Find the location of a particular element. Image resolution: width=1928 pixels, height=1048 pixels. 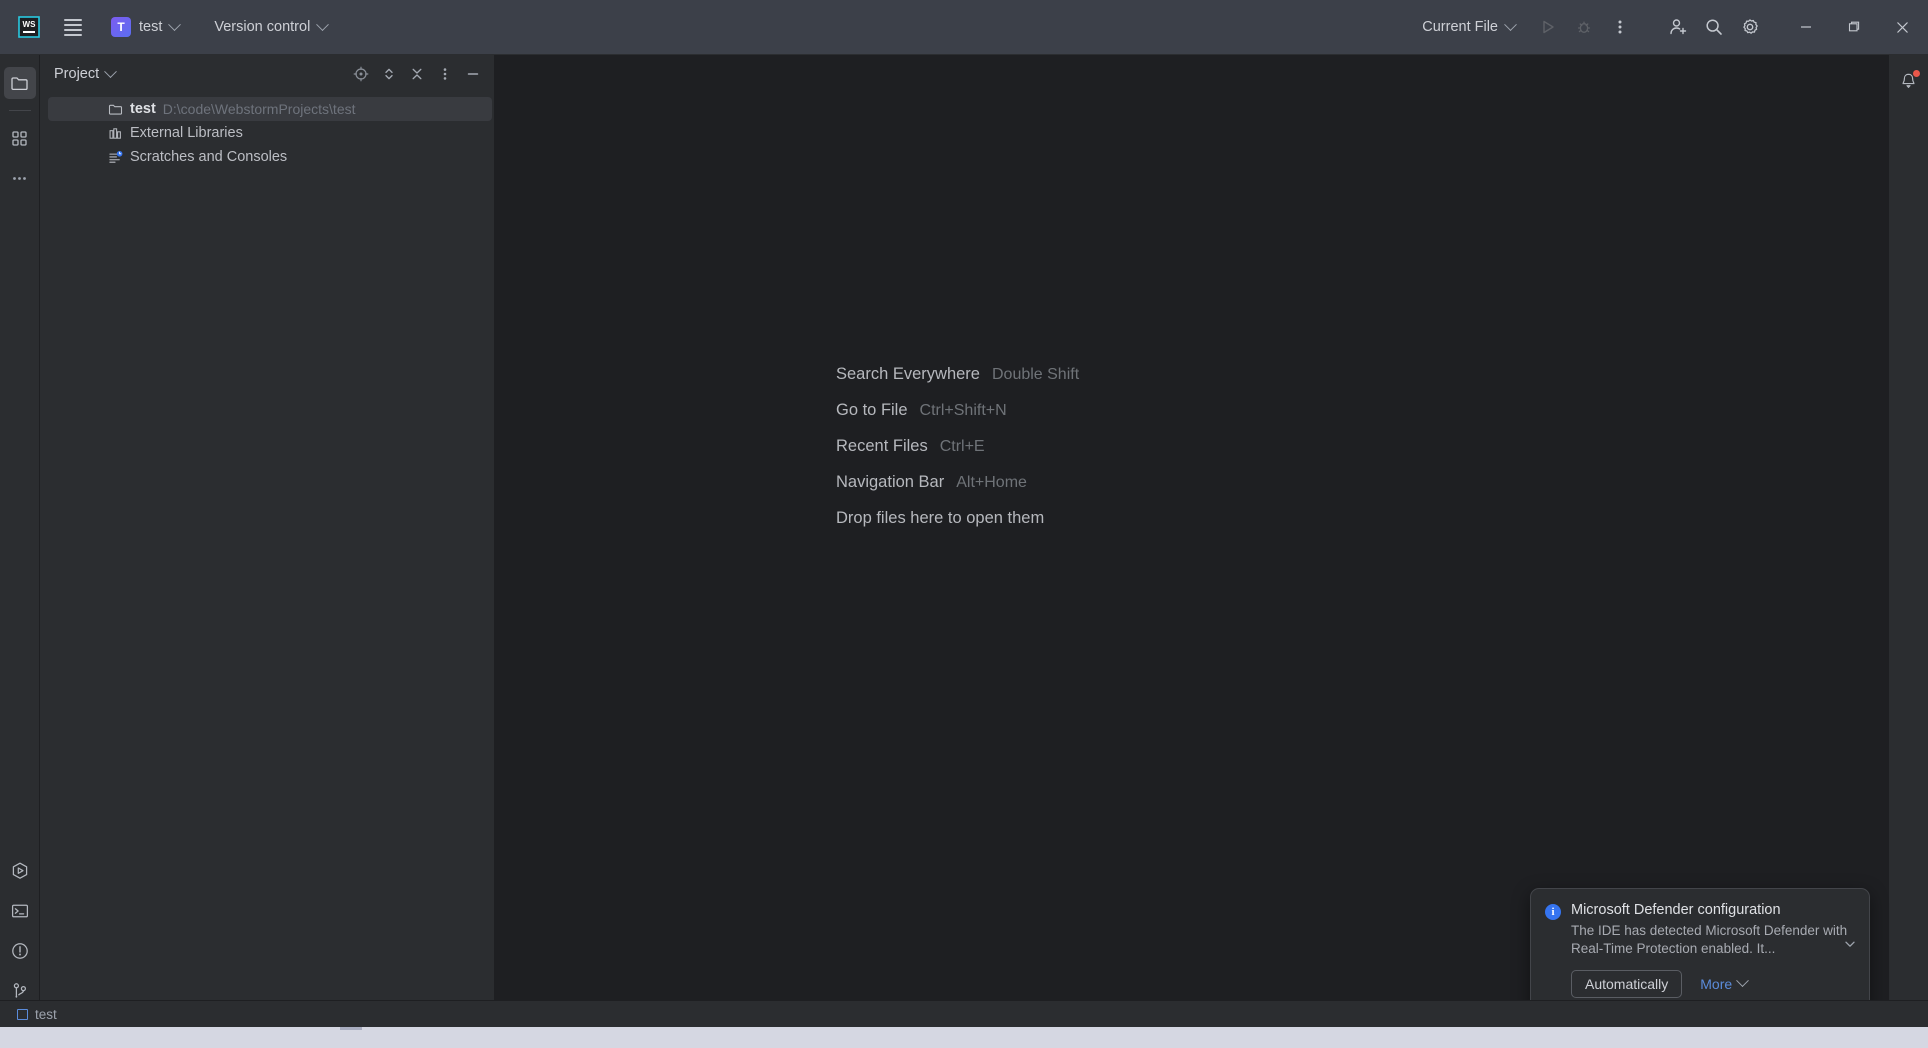

title-bar: WS T test Version control Current File is located at coordinates (964, 27).